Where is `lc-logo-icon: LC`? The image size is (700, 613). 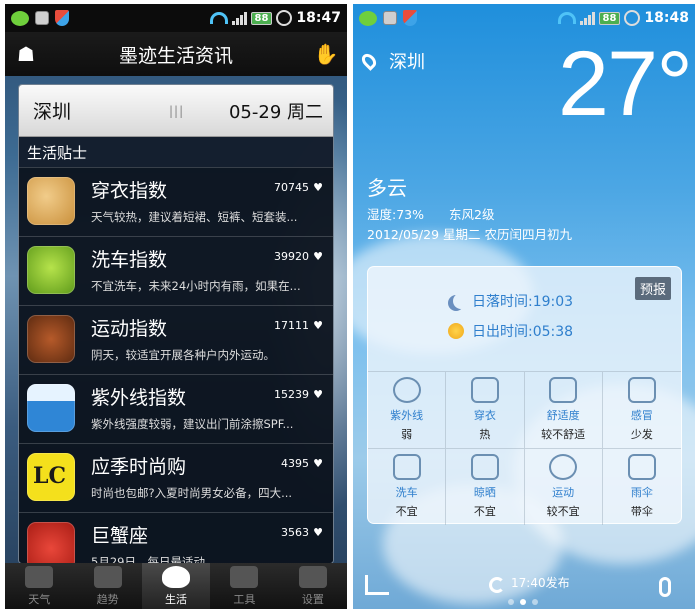 lc-logo-icon: LC is located at coordinates (51, 477).